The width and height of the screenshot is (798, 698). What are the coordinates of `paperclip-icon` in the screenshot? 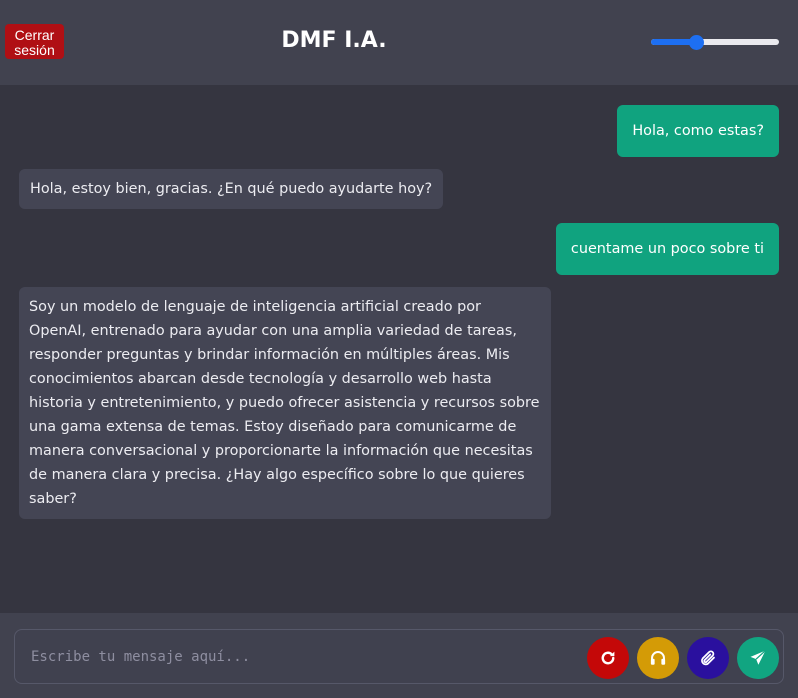 It's located at (708, 658).